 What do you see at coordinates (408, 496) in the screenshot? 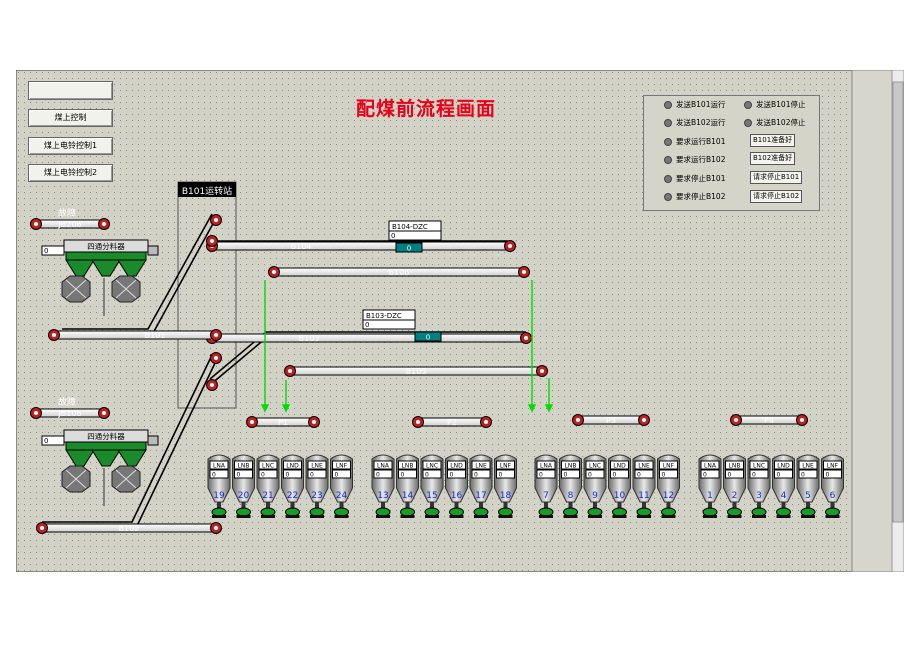
I see `bunker-number: 14` at bounding box center [408, 496].